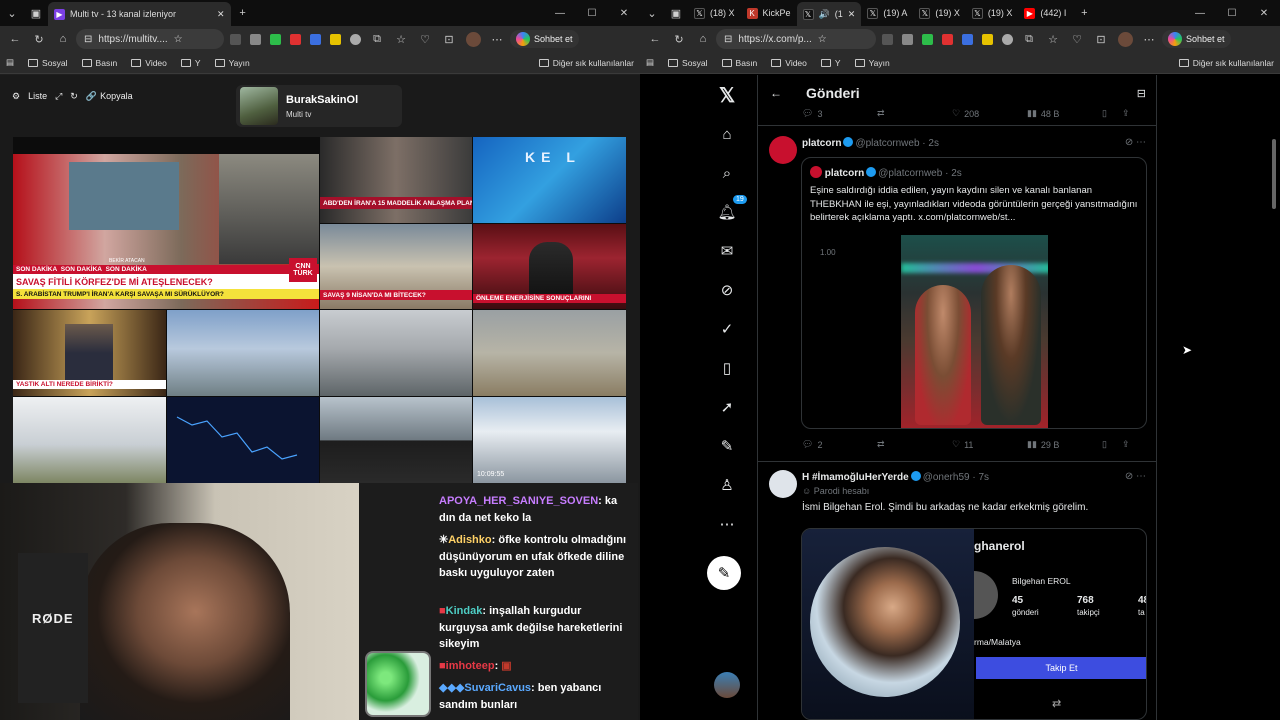 The image size is (1280, 720). I want to click on favorite-icon: ☆, so click(178, 39).